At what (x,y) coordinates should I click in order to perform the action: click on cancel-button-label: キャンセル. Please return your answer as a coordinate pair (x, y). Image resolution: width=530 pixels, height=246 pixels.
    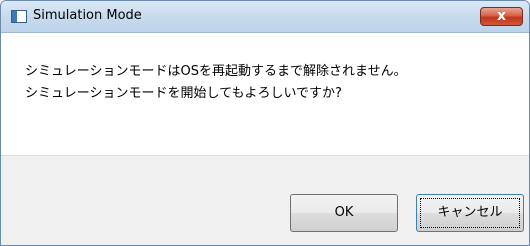
    Looking at the image, I should click on (470, 212).